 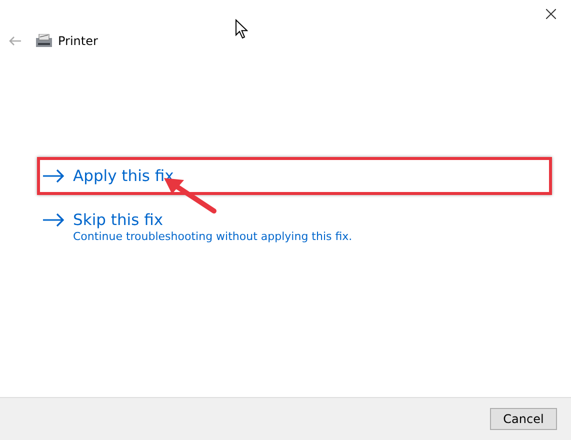 What do you see at coordinates (551, 14) in the screenshot?
I see `close-button` at bounding box center [551, 14].